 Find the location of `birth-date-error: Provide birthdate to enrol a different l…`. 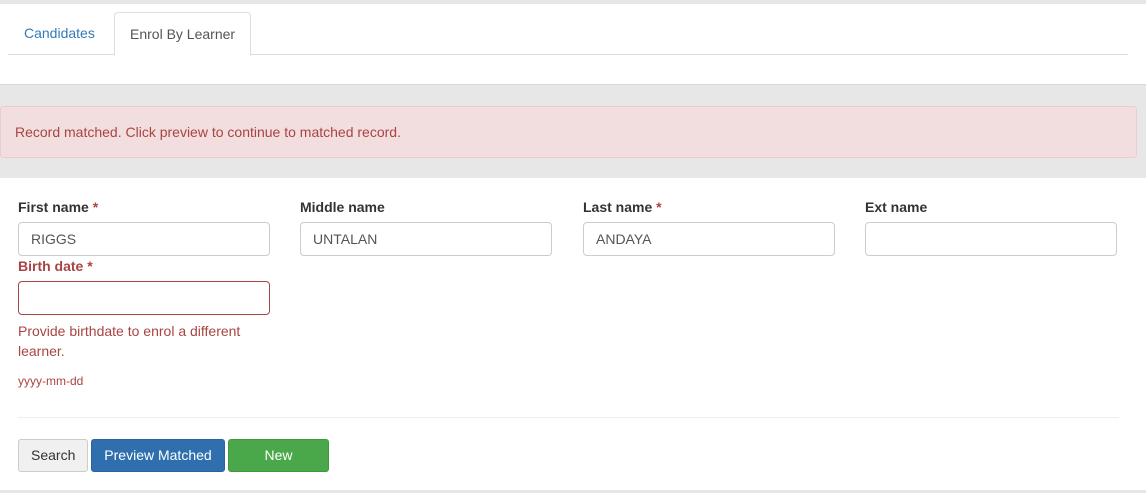

birth-date-error: Provide birthdate to enrol a different l… is located at coordinates (129, 341).